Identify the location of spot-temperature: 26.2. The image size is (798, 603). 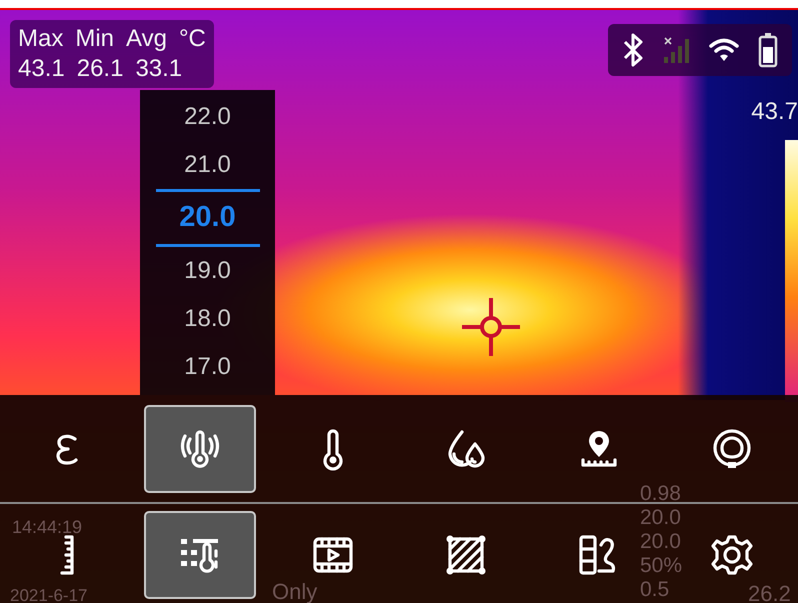
(769, 593).